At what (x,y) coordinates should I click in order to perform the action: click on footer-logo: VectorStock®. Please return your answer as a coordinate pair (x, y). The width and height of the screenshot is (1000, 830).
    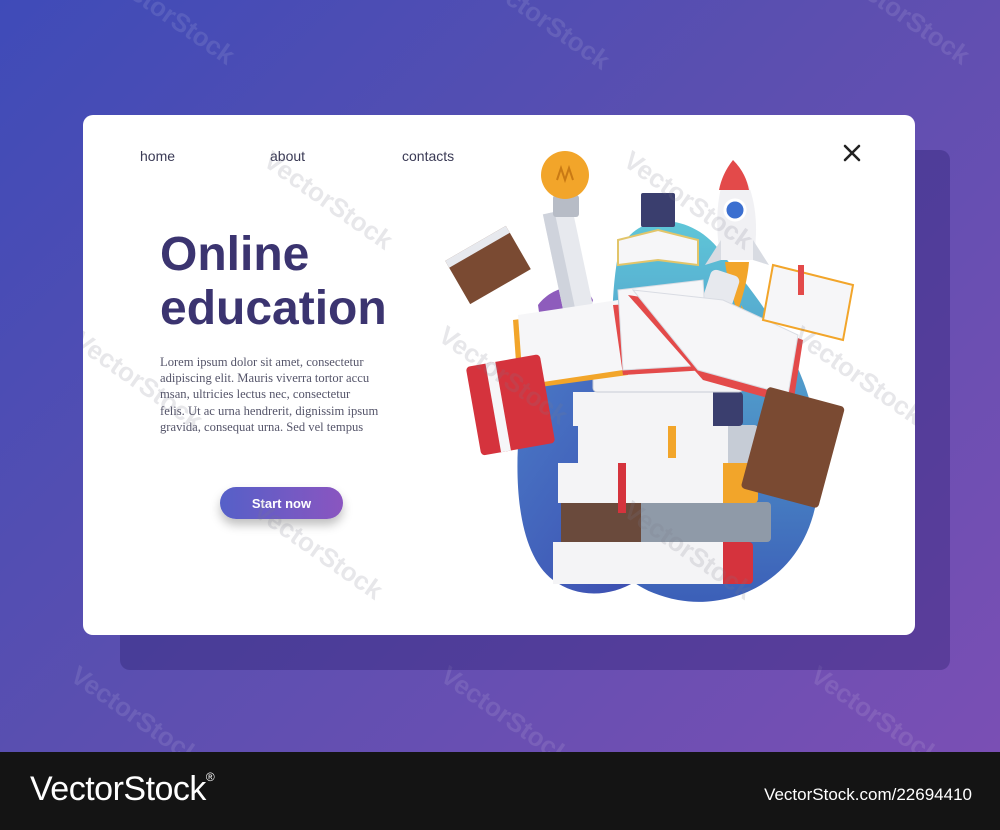
    Looking at the image, I should click on (122, 789).